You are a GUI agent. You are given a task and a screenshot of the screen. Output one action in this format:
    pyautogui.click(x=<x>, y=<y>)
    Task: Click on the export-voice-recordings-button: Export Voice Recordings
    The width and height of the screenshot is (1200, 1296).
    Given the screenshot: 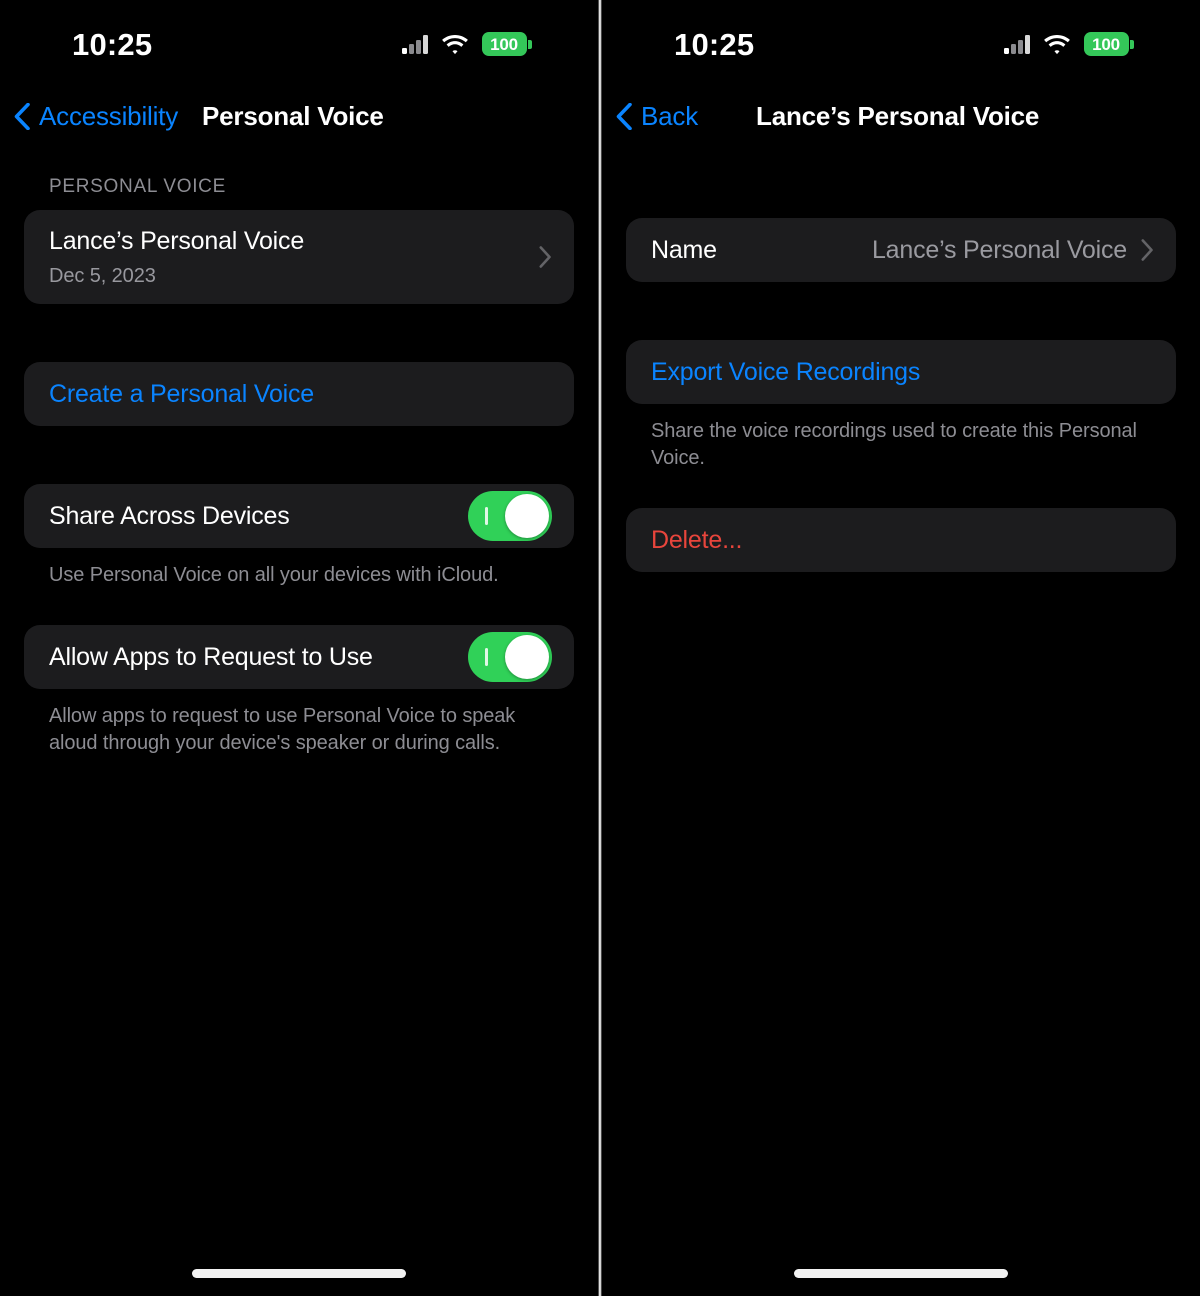 What is the action you would take?
    pyautogui.click(x=901, y=372)
    